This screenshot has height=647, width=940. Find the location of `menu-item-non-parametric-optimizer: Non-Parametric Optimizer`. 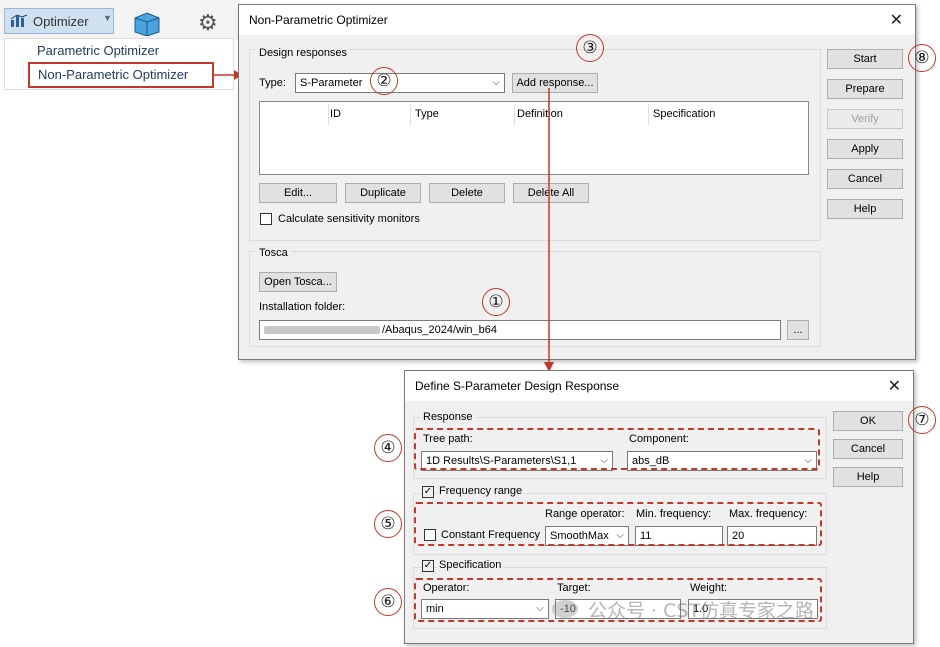

menu-item-non-parametric-optimizer: Non-Parametric Optimizer is located at coordinates (121, 75).